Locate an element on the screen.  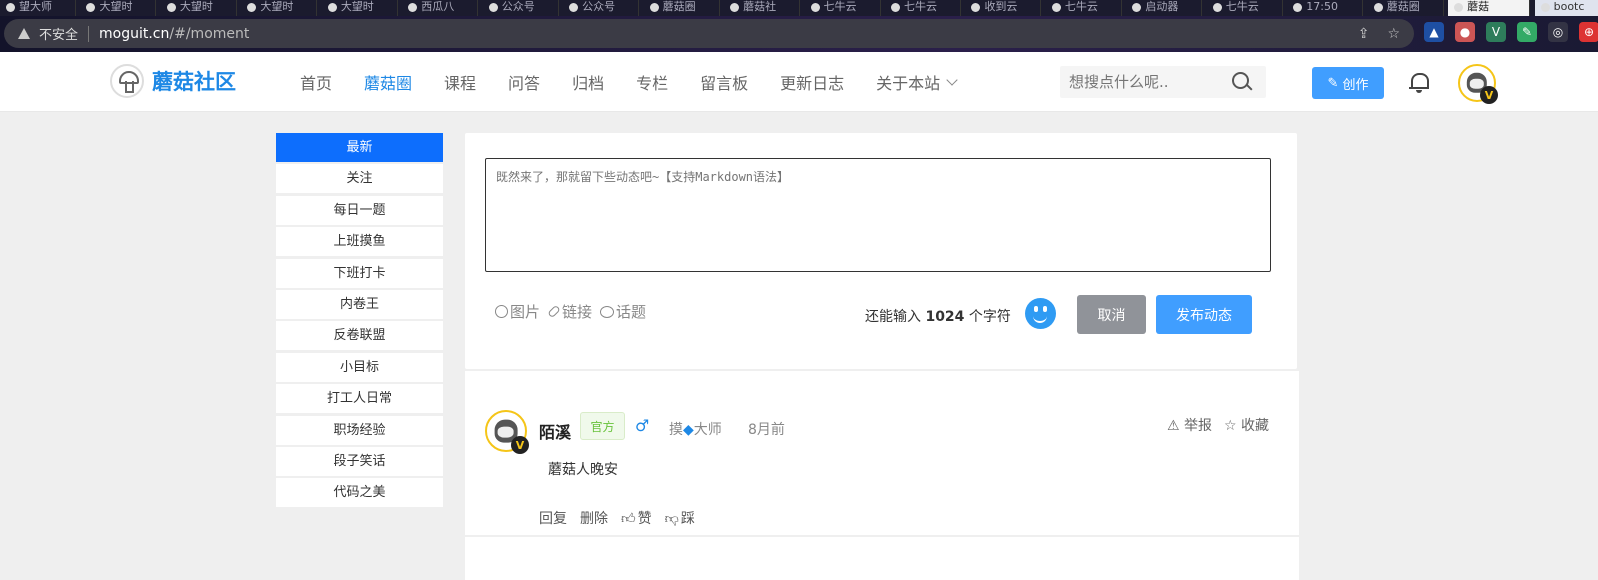
nav-courses: 课程 is located at coordinates (460, 82).